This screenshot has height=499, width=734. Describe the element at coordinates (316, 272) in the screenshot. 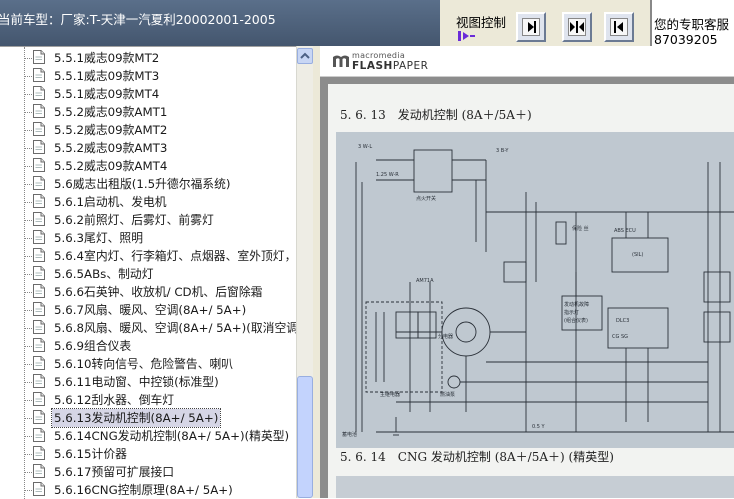

I see `pane-splitter` at that location.